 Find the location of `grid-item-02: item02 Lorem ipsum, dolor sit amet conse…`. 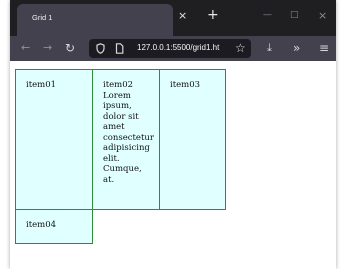

grid-item-02: item02 Lorem ipsum, dolor sit amet conse… is located at coordinates (126, 139).